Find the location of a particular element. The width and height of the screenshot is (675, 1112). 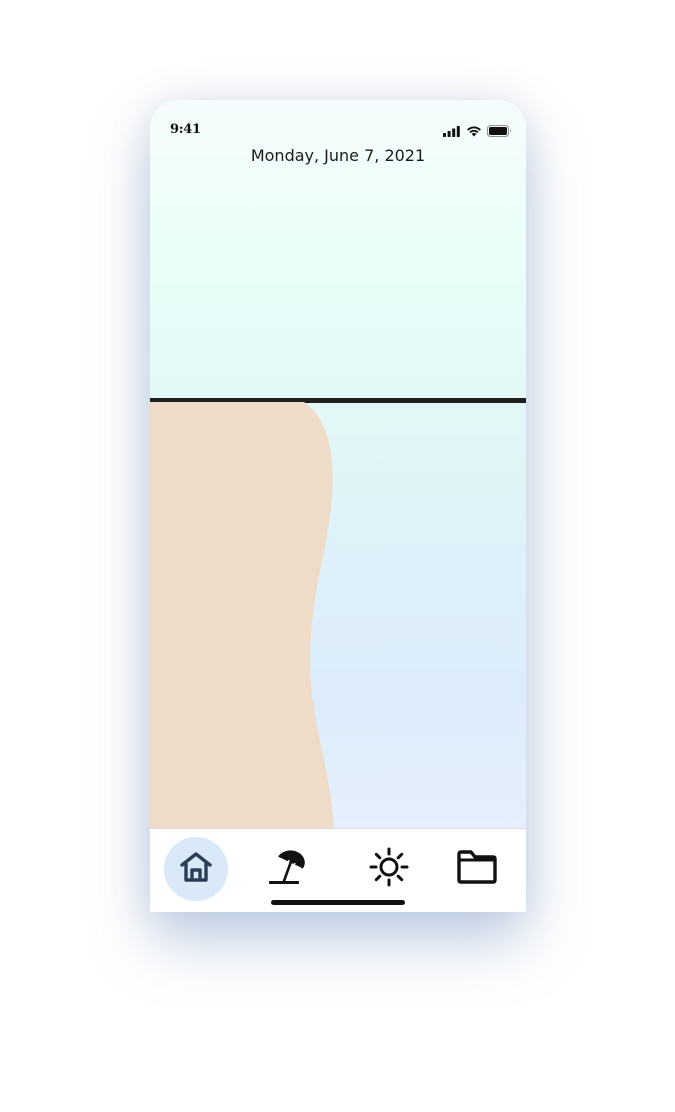

home-indicator is located at coordinates (338, 902).